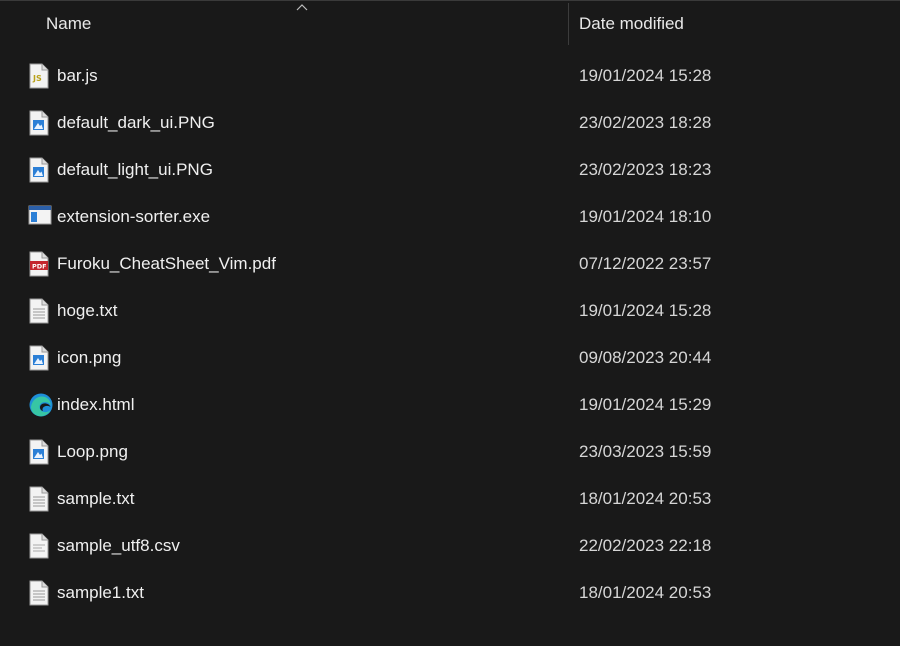 This screenshot has width=900, height=646. I want to click on file-name: icon.png, so click(89, 357).